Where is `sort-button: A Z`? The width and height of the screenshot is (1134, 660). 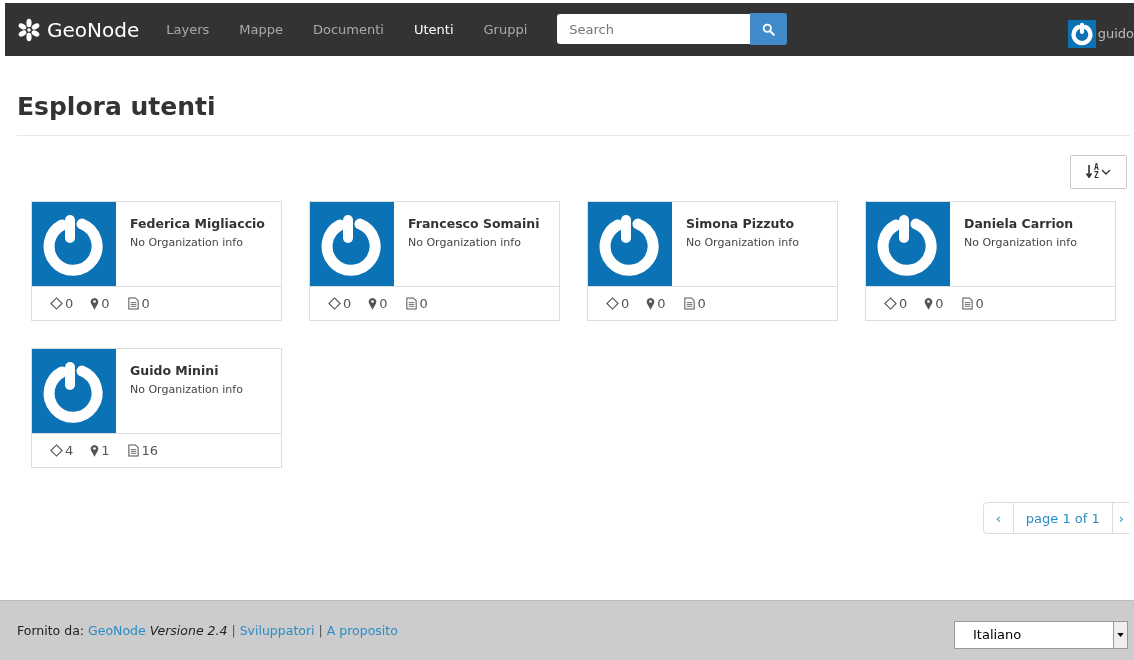
sort-button: A Z is located at coordinates (1098, 172).